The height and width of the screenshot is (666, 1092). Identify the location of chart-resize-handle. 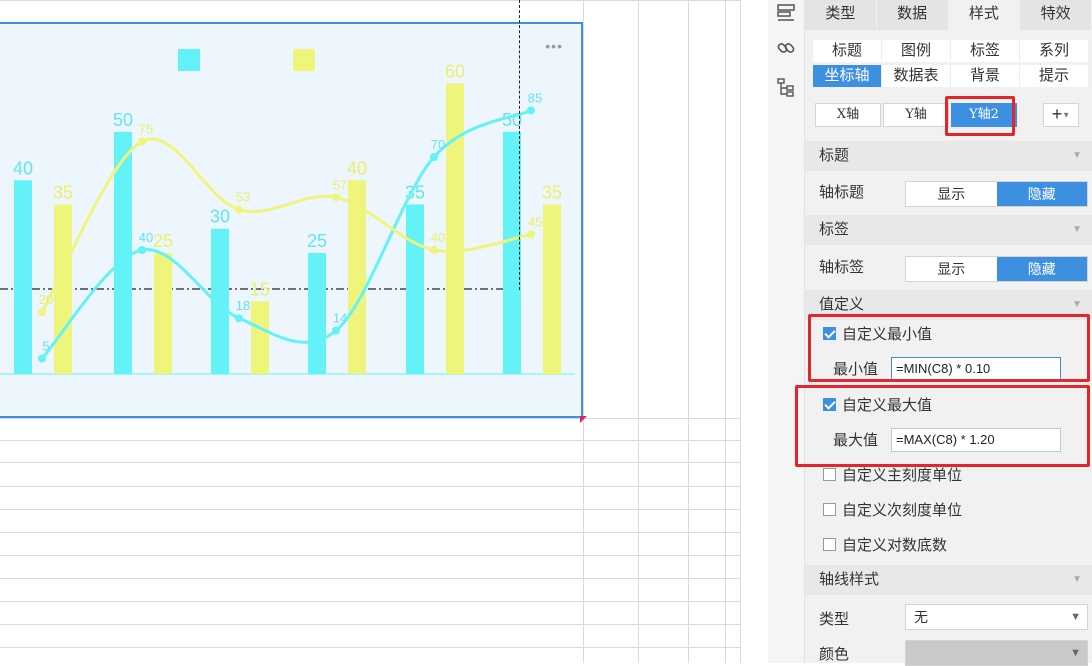
(583, 419).